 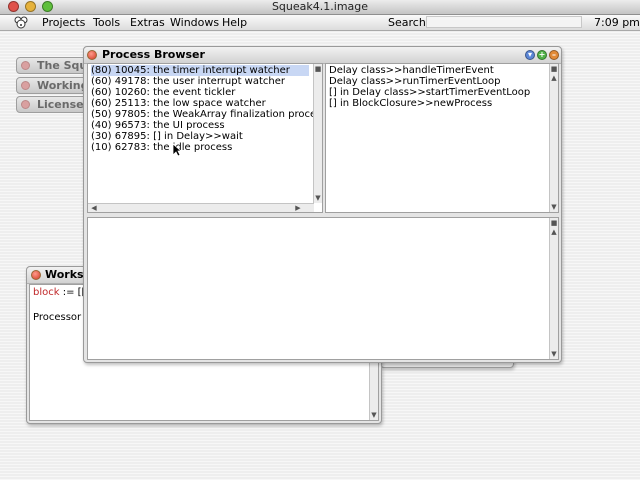 What do you see at coordinates (63, 22) in the screenshot?
I see `menu-projects: Projects` at bounding box center [63, 22].